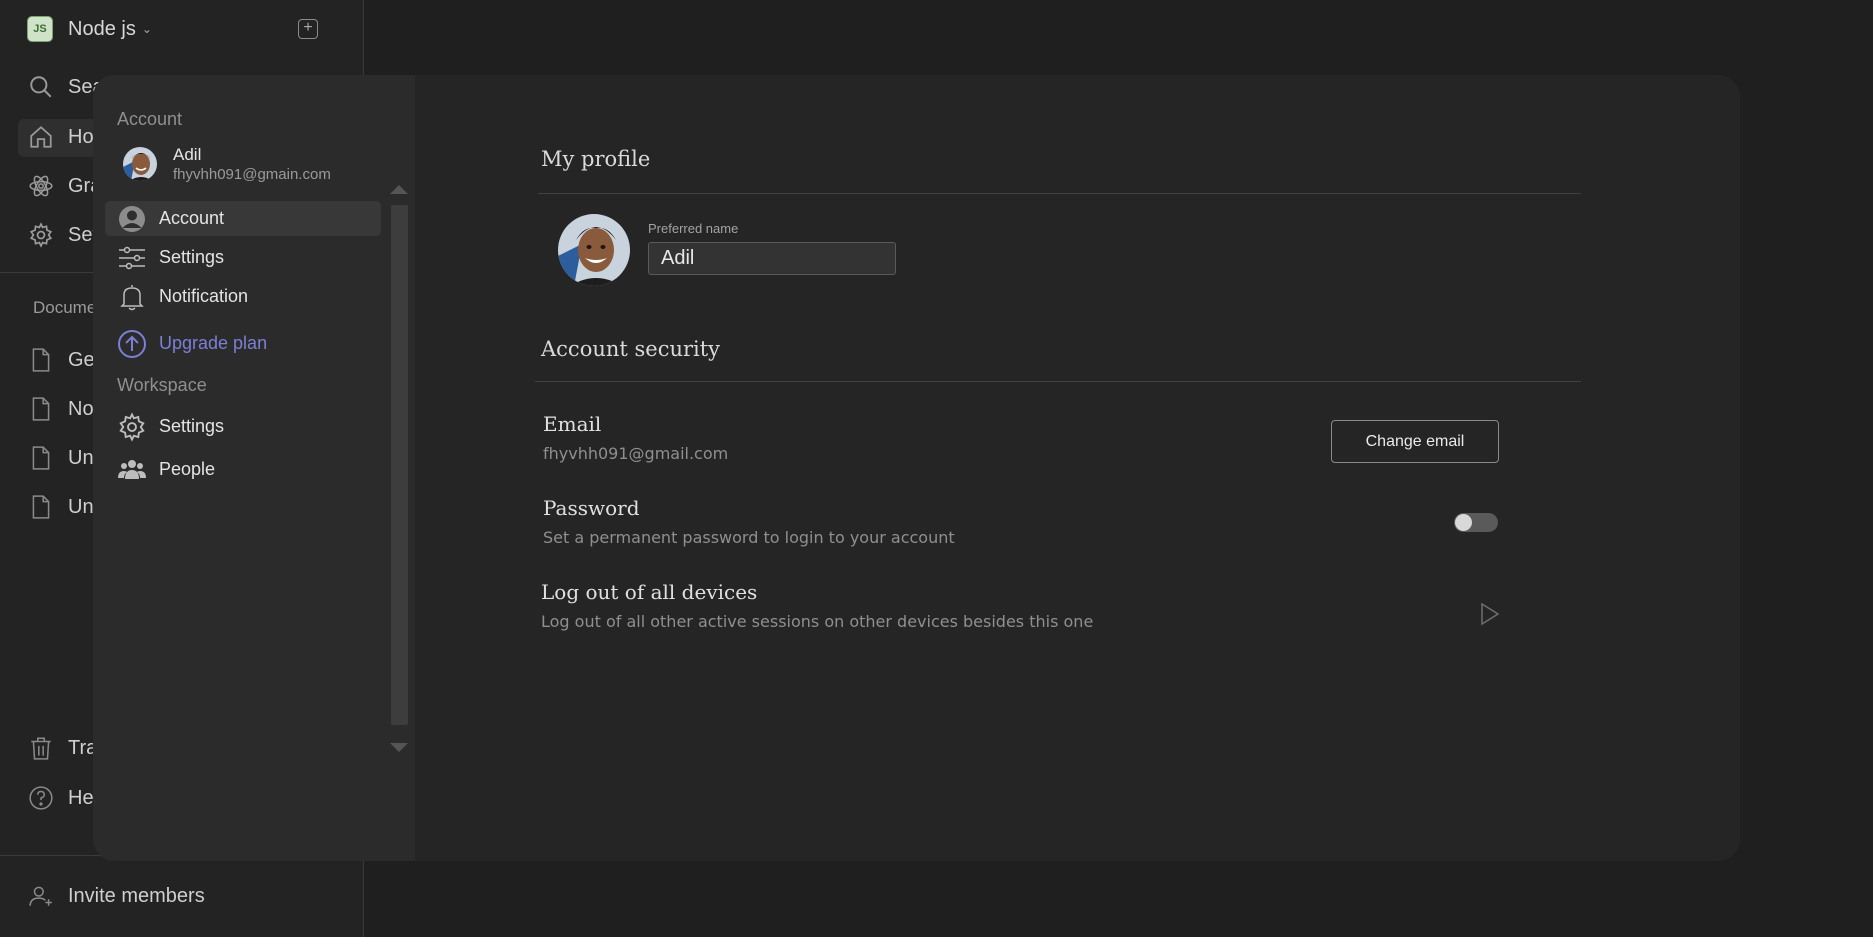 This screenshot has width=1873, height=937. Describe the element at coordinates (132, 469) in the screenshot. I see `people-icon` at that location.